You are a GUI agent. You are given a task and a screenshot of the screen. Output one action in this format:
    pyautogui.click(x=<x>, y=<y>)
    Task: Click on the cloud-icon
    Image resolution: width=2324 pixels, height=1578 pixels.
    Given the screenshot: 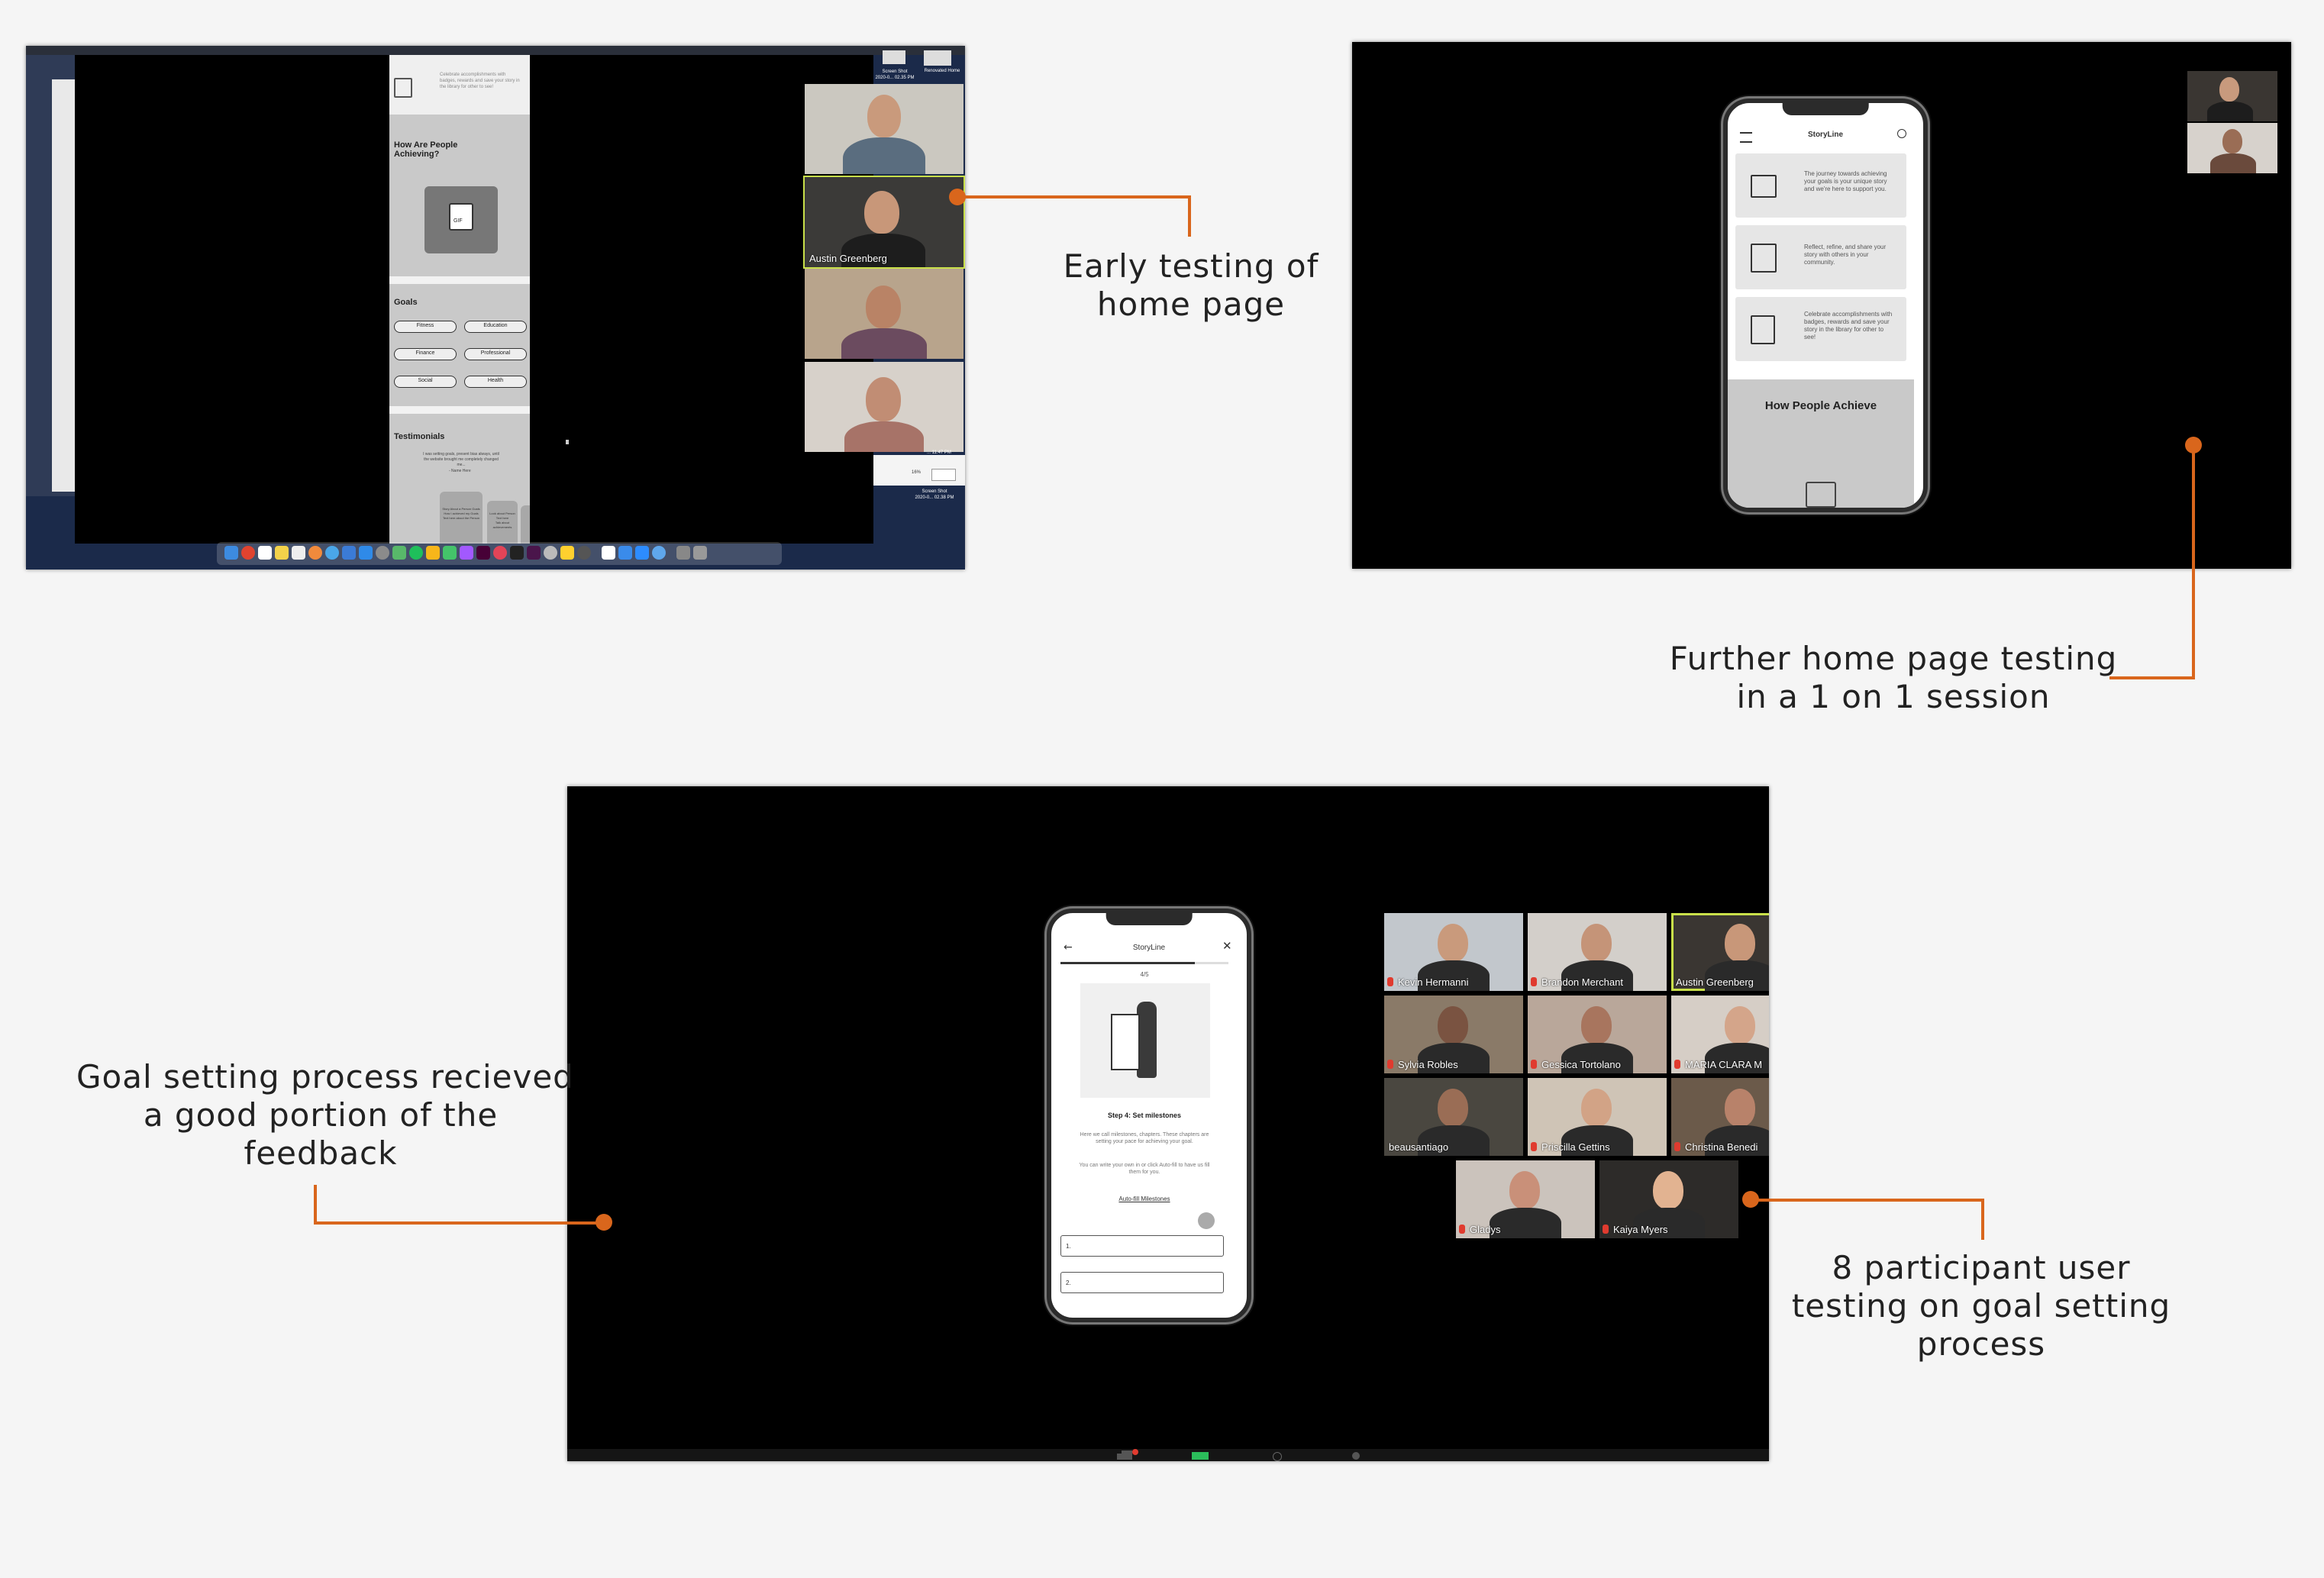 What is the action you would take?
    pyautogui.click(x=659, y=553)
    